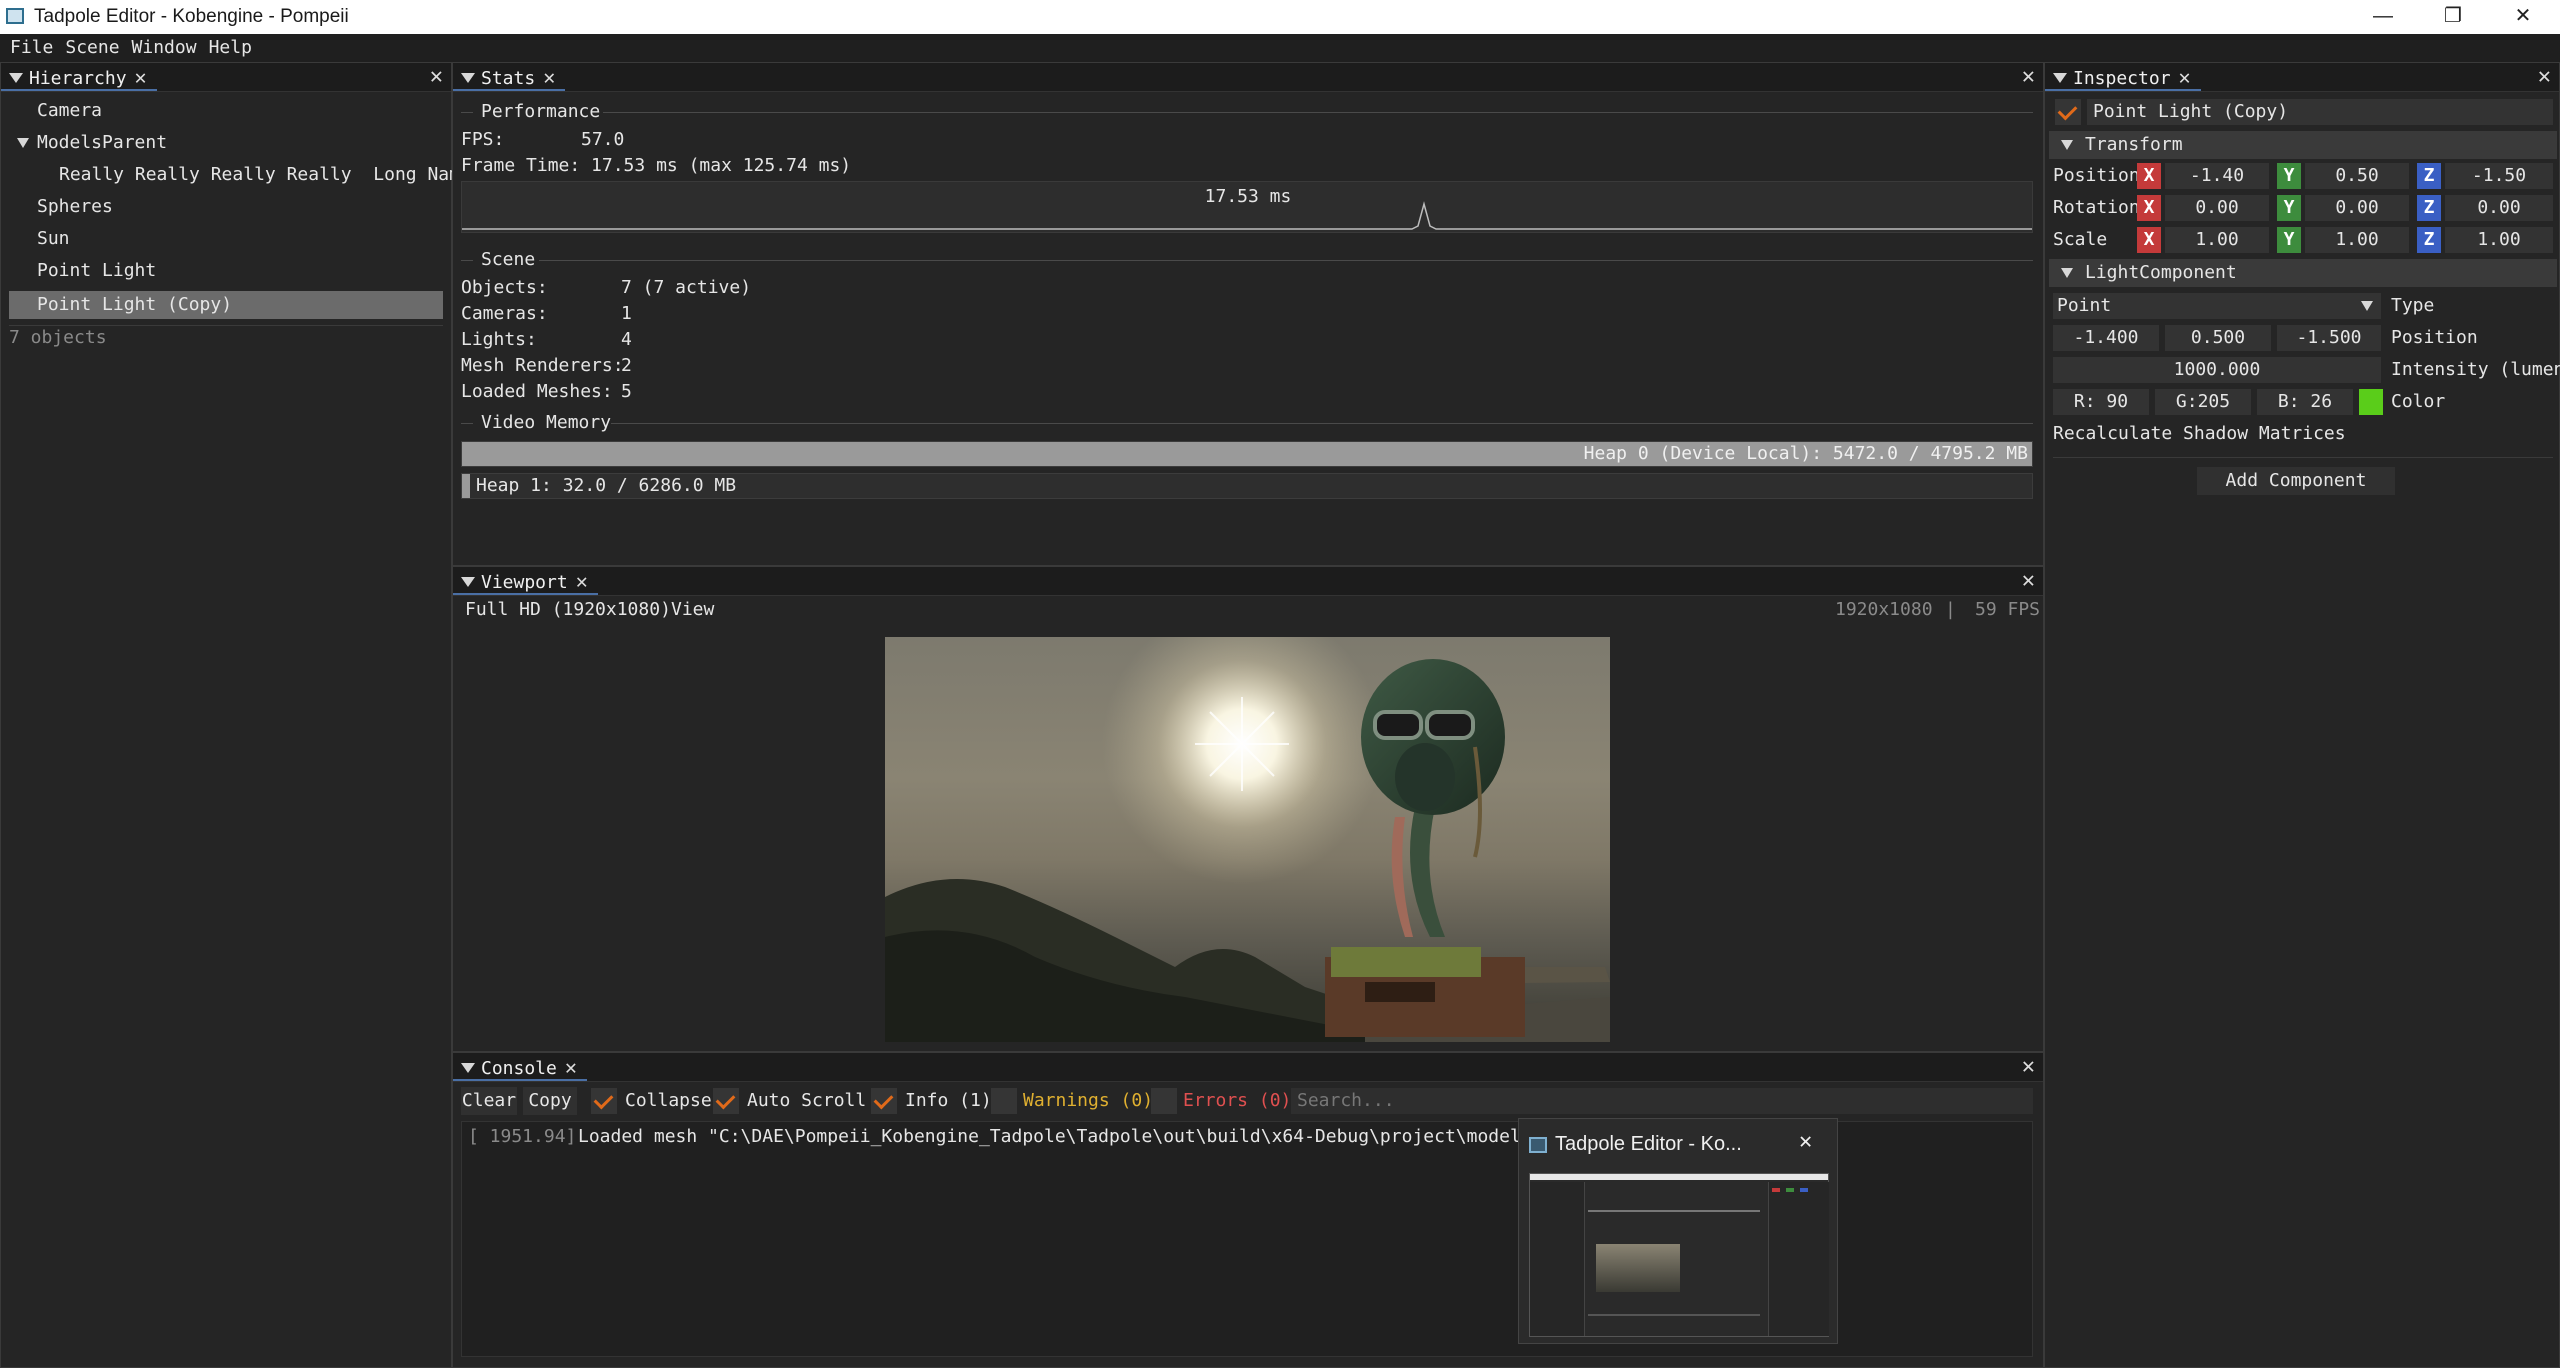 The image size is (2560, 1368). I want to click on color-swatch, so click(2371, 402).